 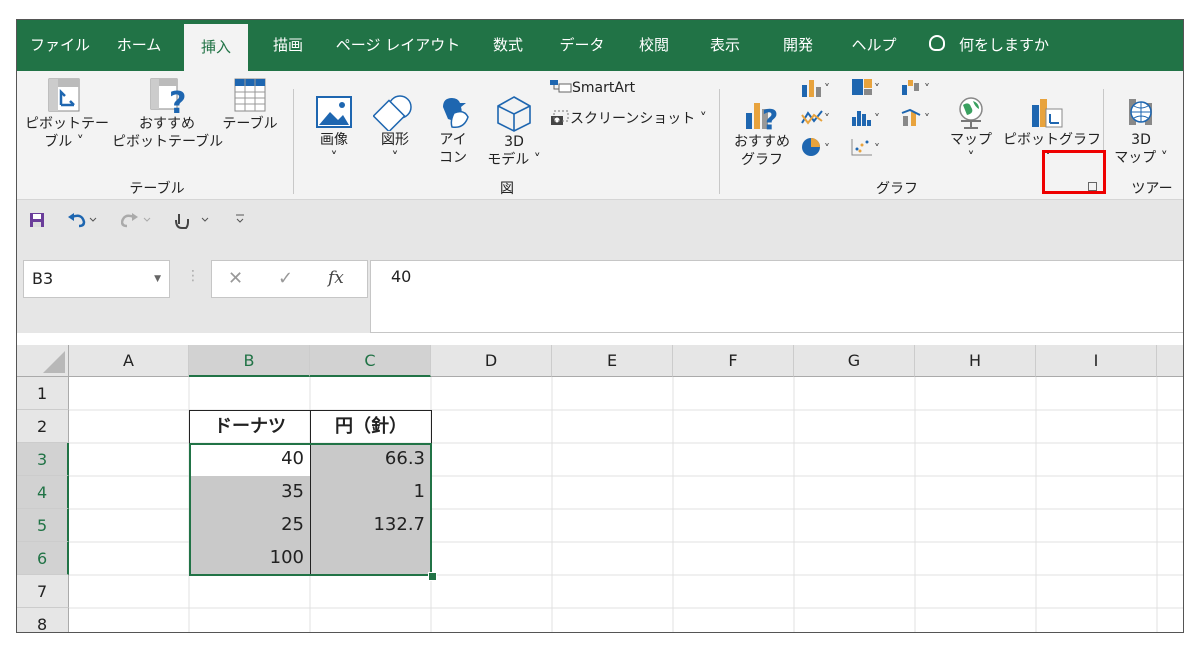 I want to click on column-header-j, so click(x=1170, y=361).